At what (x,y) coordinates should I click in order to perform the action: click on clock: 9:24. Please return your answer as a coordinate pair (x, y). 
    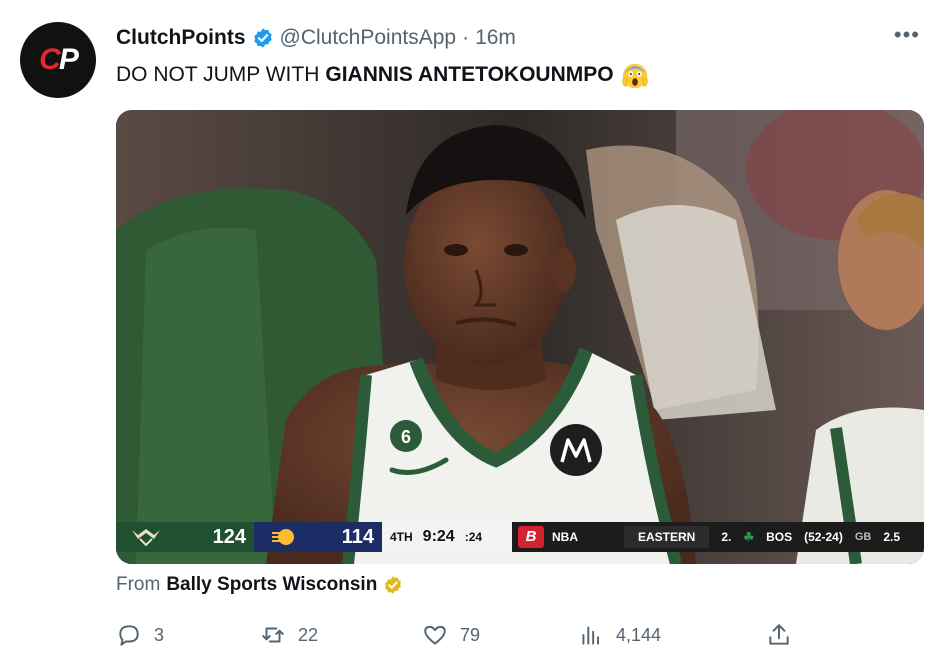
    Looking at the image, I should click on (438, 536).